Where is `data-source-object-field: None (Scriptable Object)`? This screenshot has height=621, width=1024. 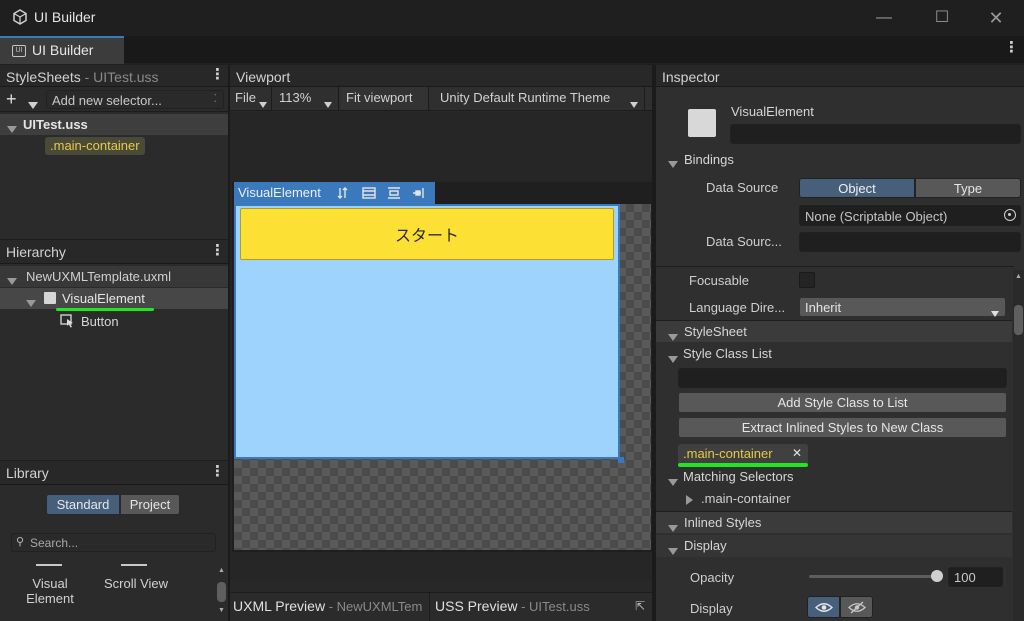 data-source-object-field: None (Scriptable Object) is located at coordinates (910, 215).